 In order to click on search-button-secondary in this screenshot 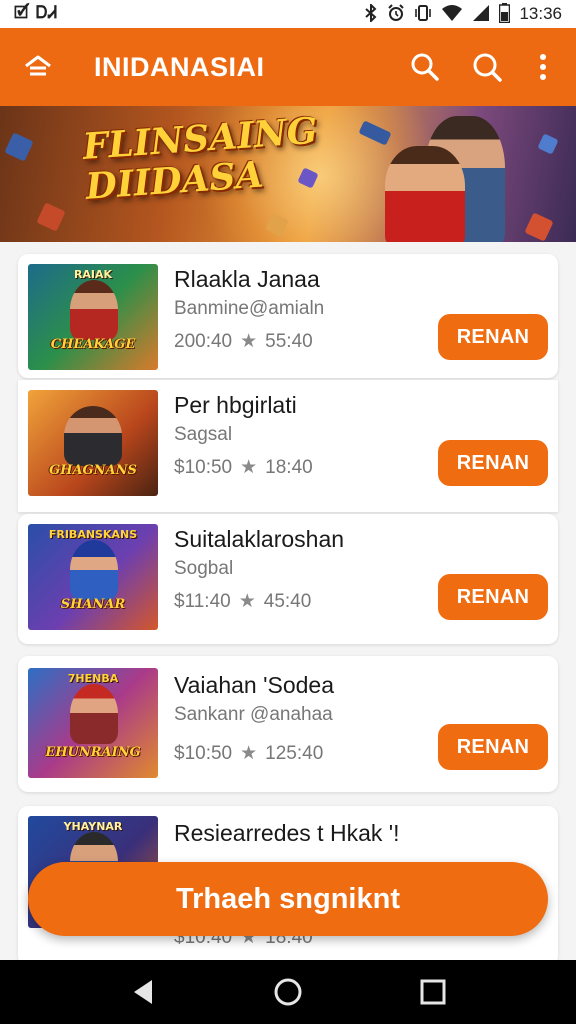, I will do `click(487, 67)`.